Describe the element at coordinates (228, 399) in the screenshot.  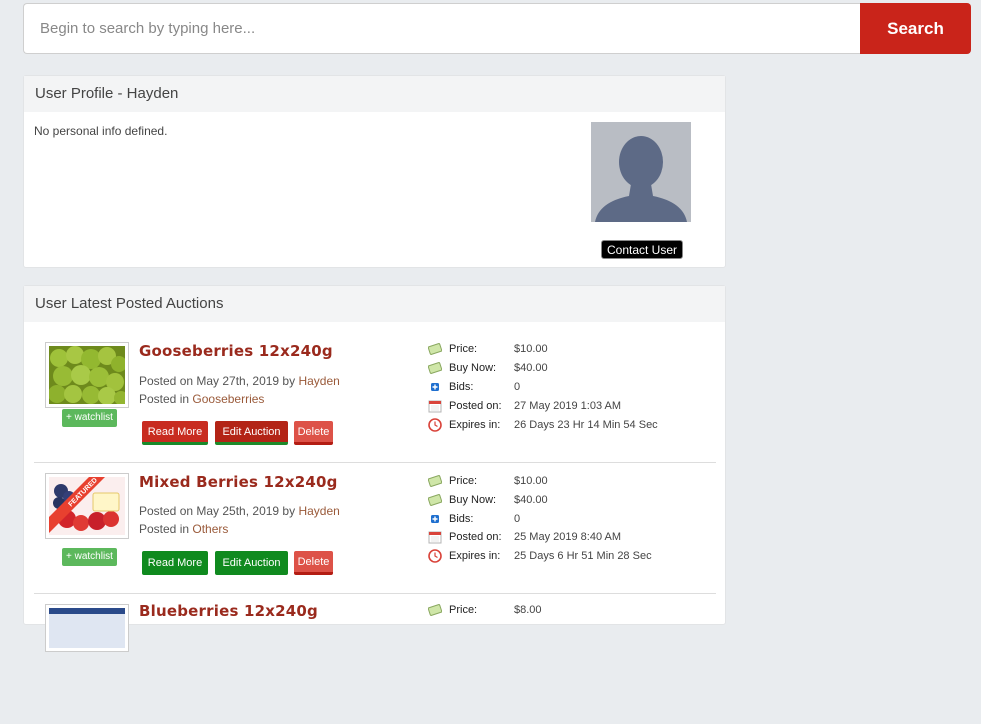
I see `category-link: Gooseberries` at that location.